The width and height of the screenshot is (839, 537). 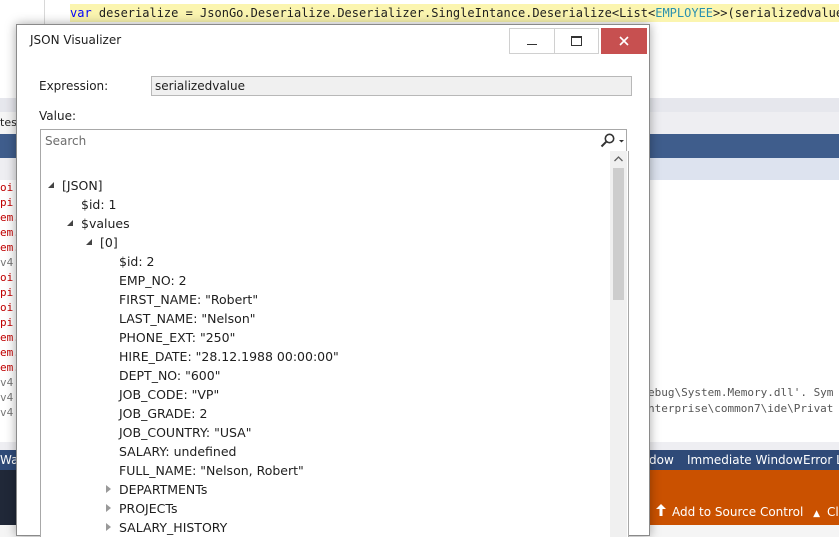 What do you see at coordinates (189, 299) in the screenshot?
I see `tree-node-label: FIRST_NAME: "Robert"` at bounding box center [189, 299].